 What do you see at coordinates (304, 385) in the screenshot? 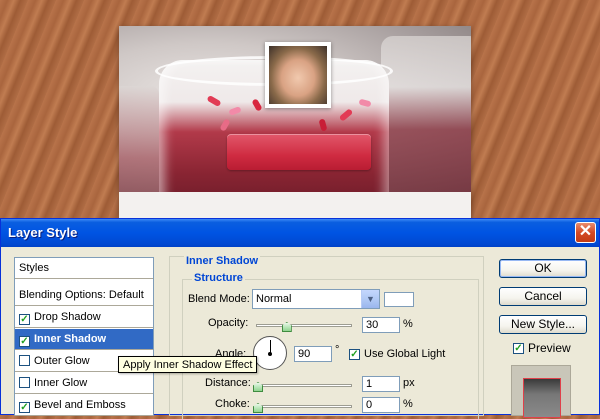
I see `distance-slider` at bounding box center [304, 385].